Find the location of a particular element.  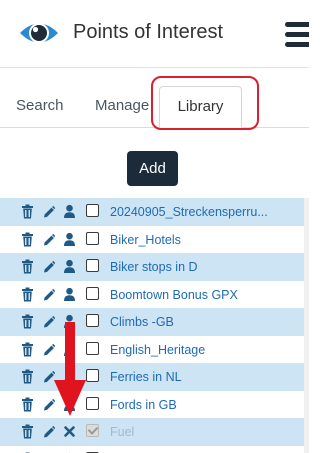

close-icon is located at coordinates (69, 431).